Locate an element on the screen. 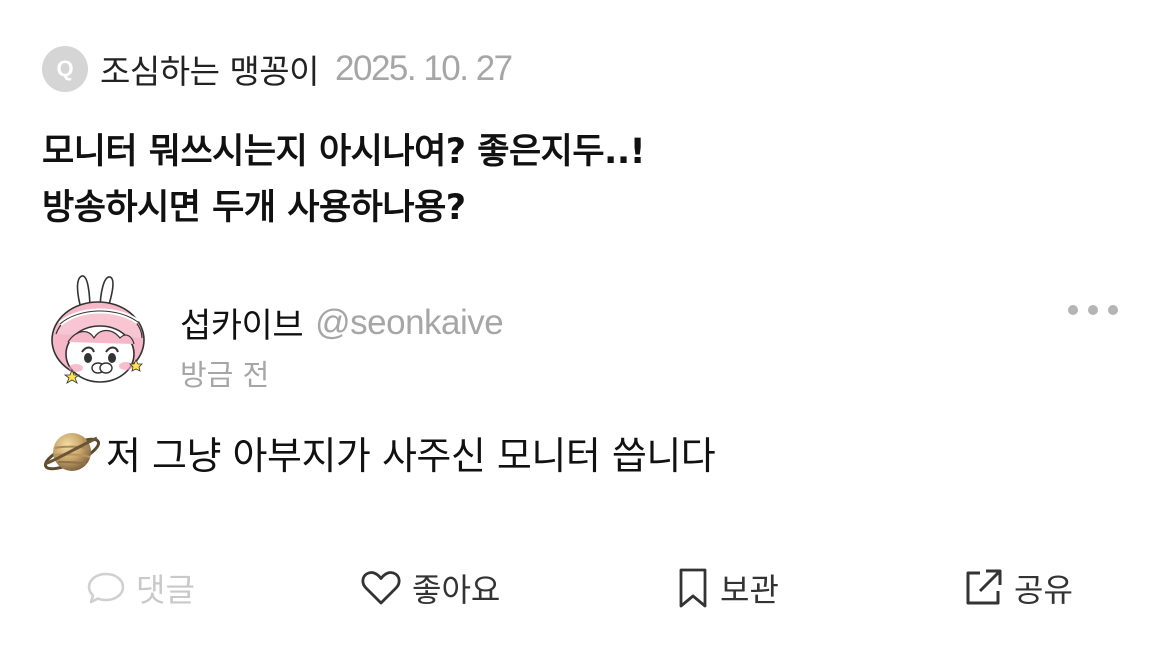 Image resolution: width=1169 pixels, height=658 pixels. author-handle: @seonkaive is located at coordinates (409, 323).